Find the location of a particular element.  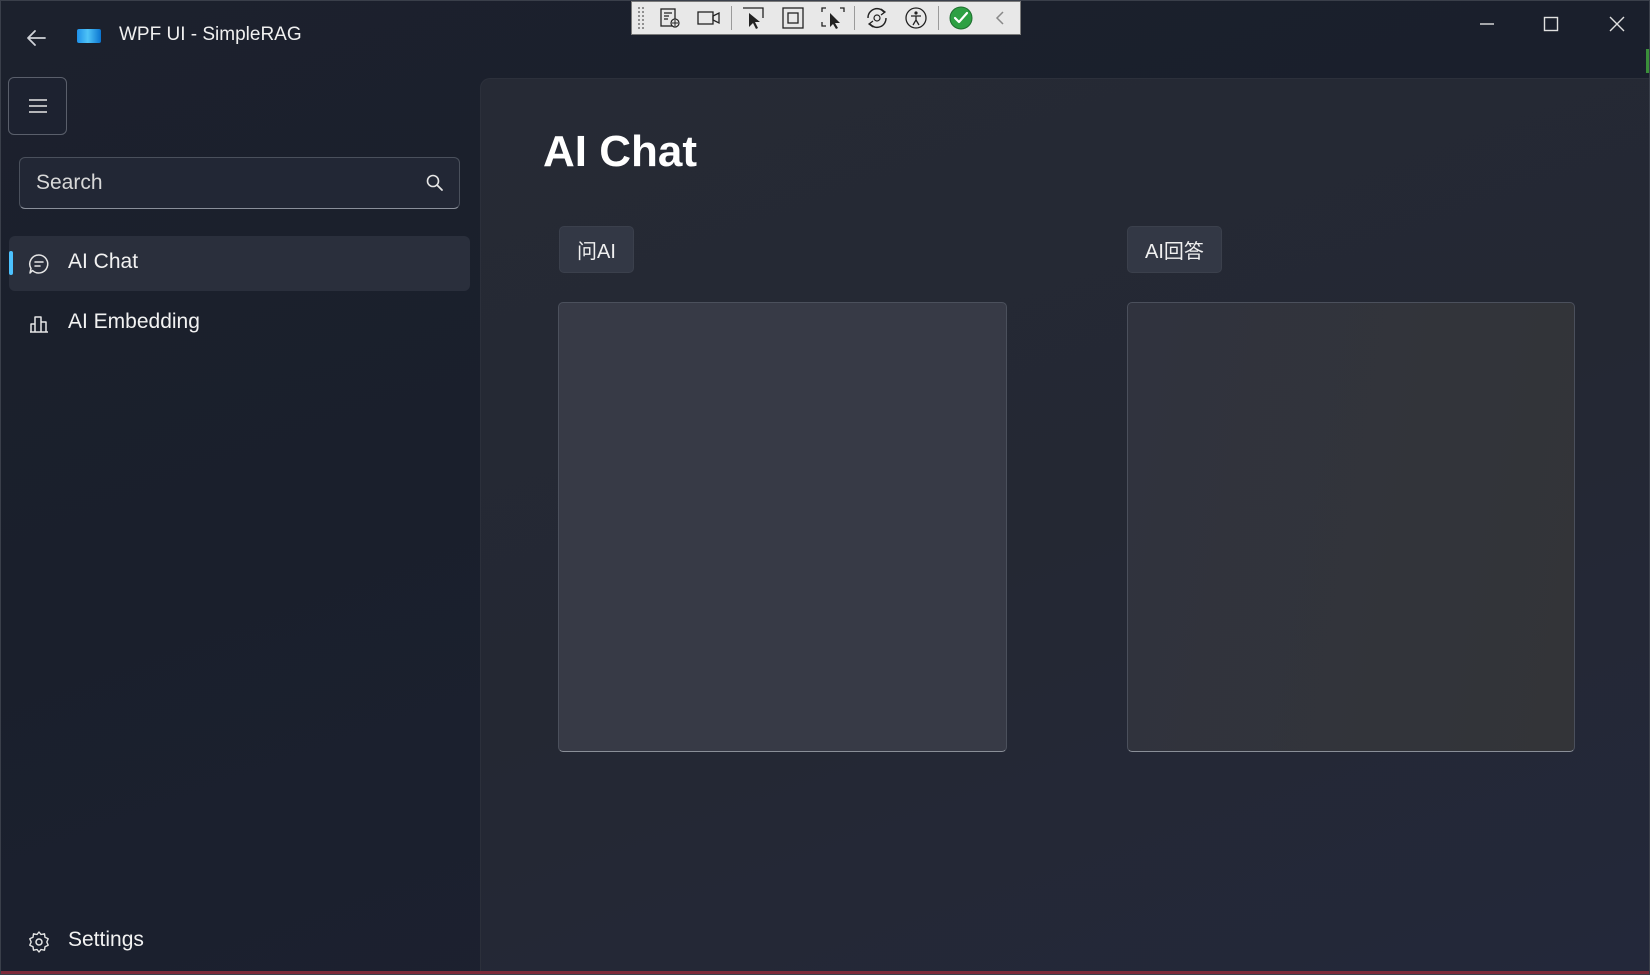

back-arrow-icon is located at coordinates (36, 38).